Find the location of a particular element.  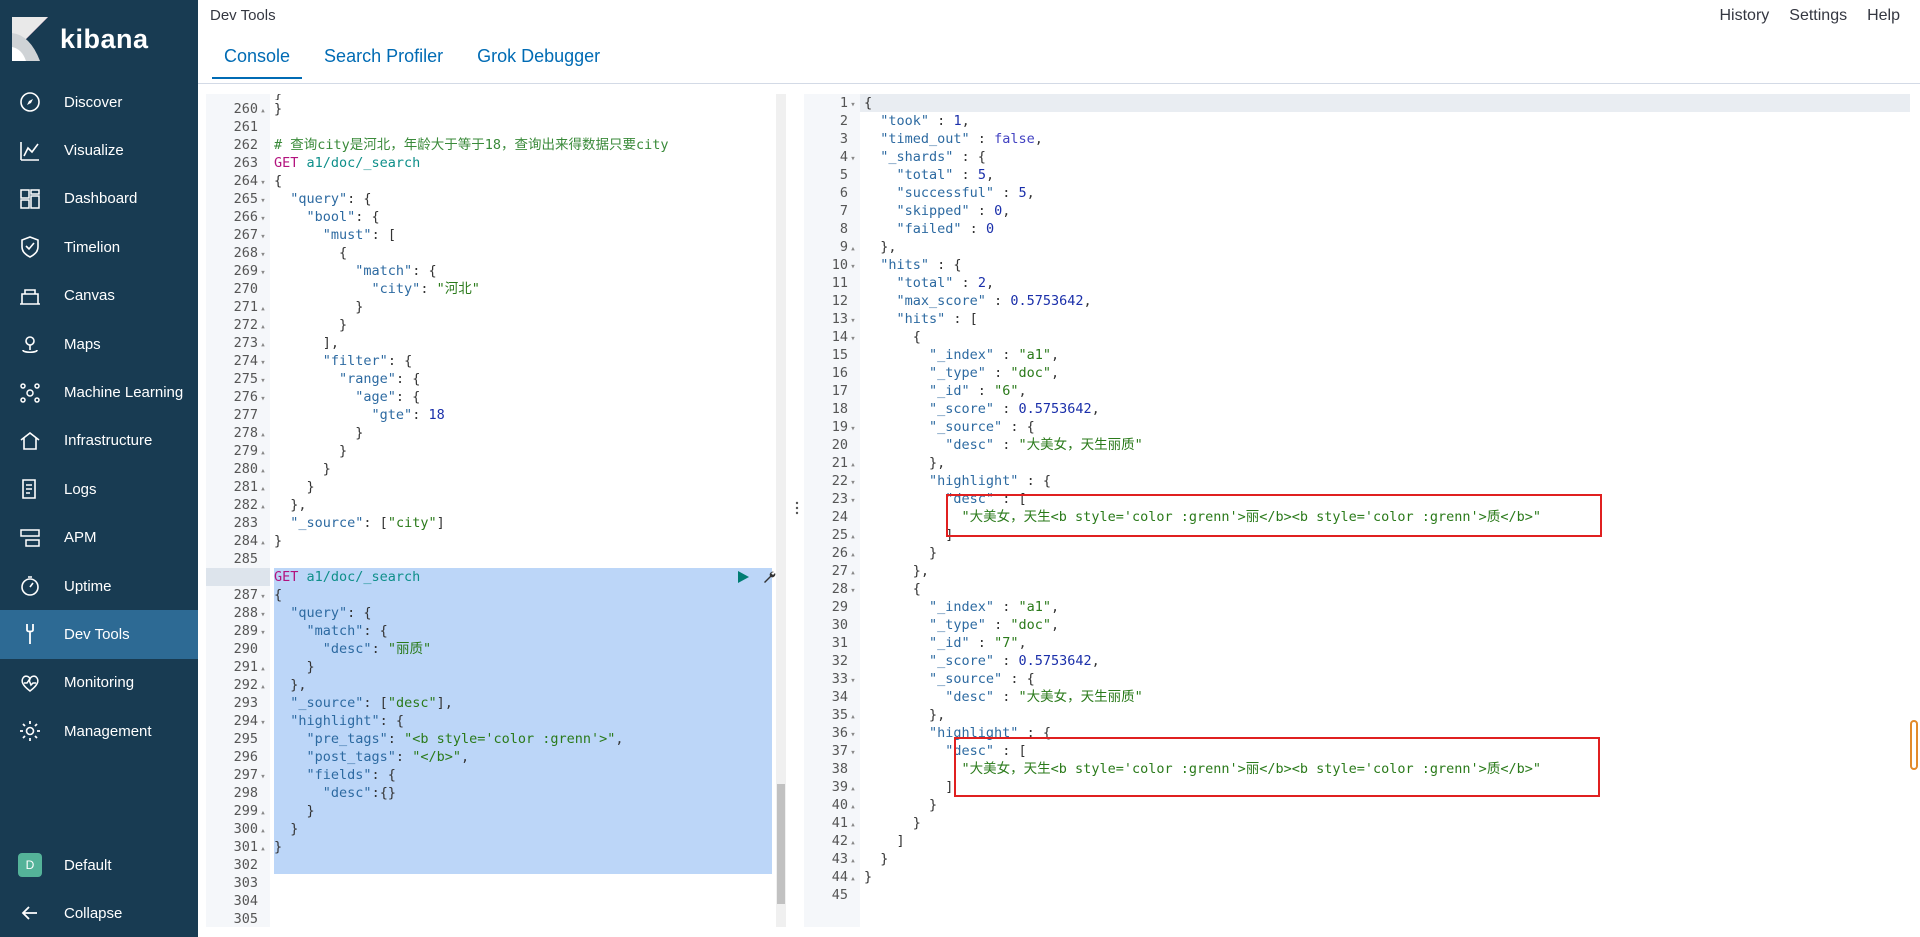

line-number: 3 is located at coordinates (832, 139).